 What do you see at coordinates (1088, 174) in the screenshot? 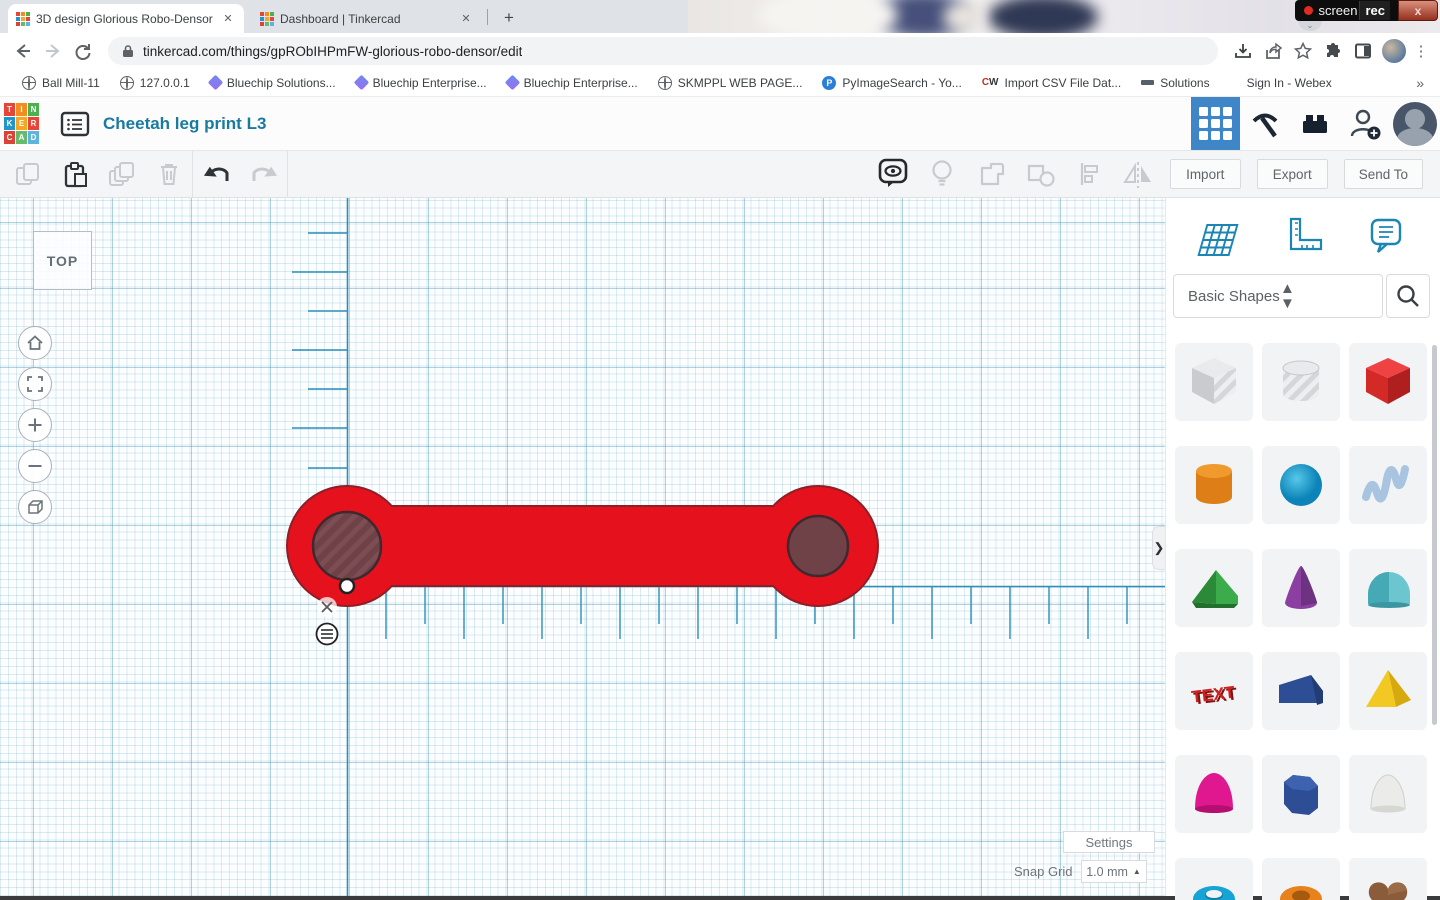
I see `align-icon` at bounding box center [1088, 174].